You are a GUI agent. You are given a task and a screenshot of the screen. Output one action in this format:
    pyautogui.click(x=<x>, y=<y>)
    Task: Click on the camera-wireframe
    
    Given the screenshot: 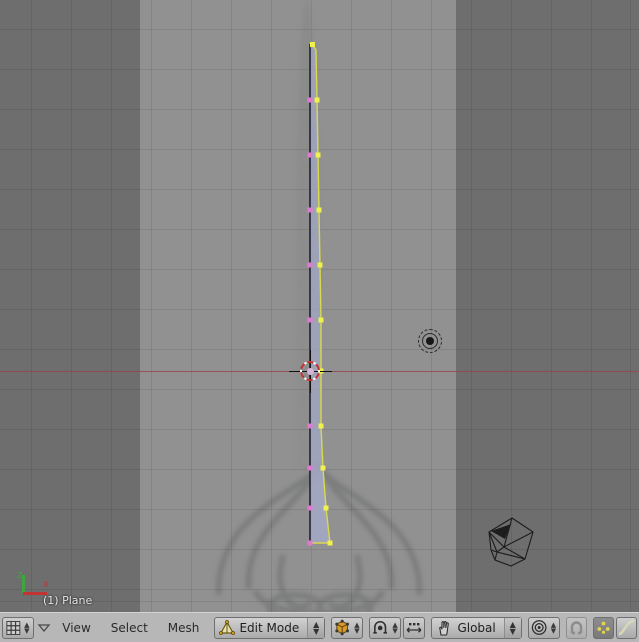 What is the action you would take?
    pyautogui.click(x=512, y=539)
    